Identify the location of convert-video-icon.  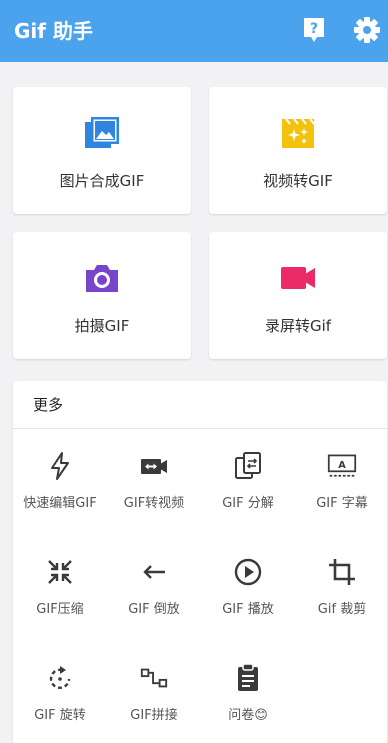
(154, 466).